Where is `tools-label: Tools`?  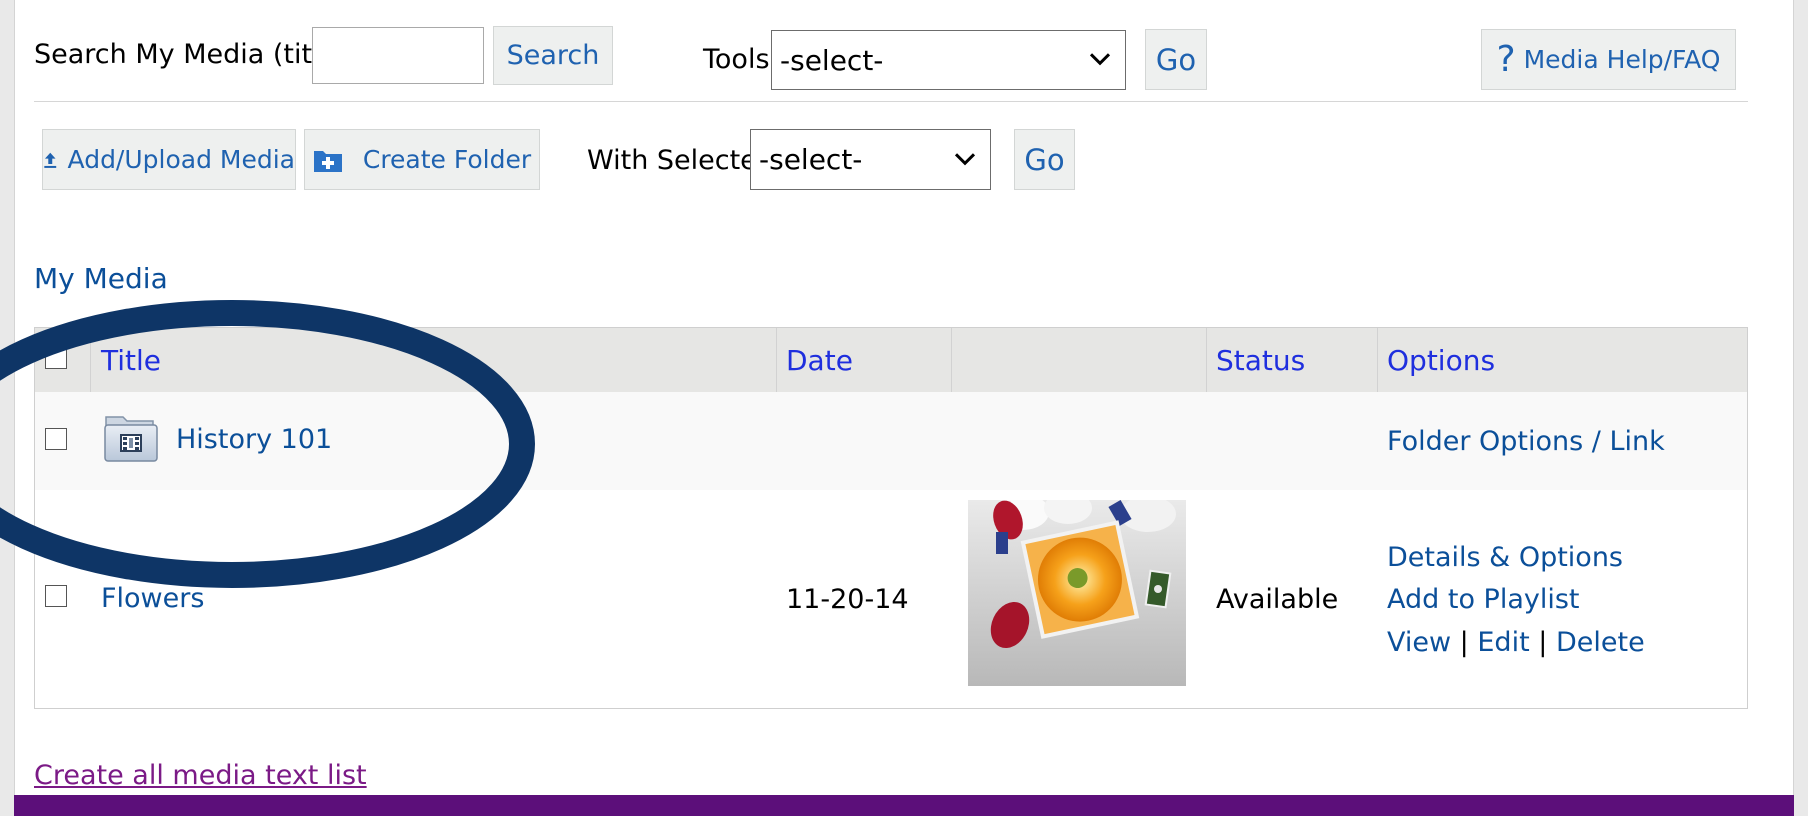 tools-label: Tools is located at coordinates (736, 59).